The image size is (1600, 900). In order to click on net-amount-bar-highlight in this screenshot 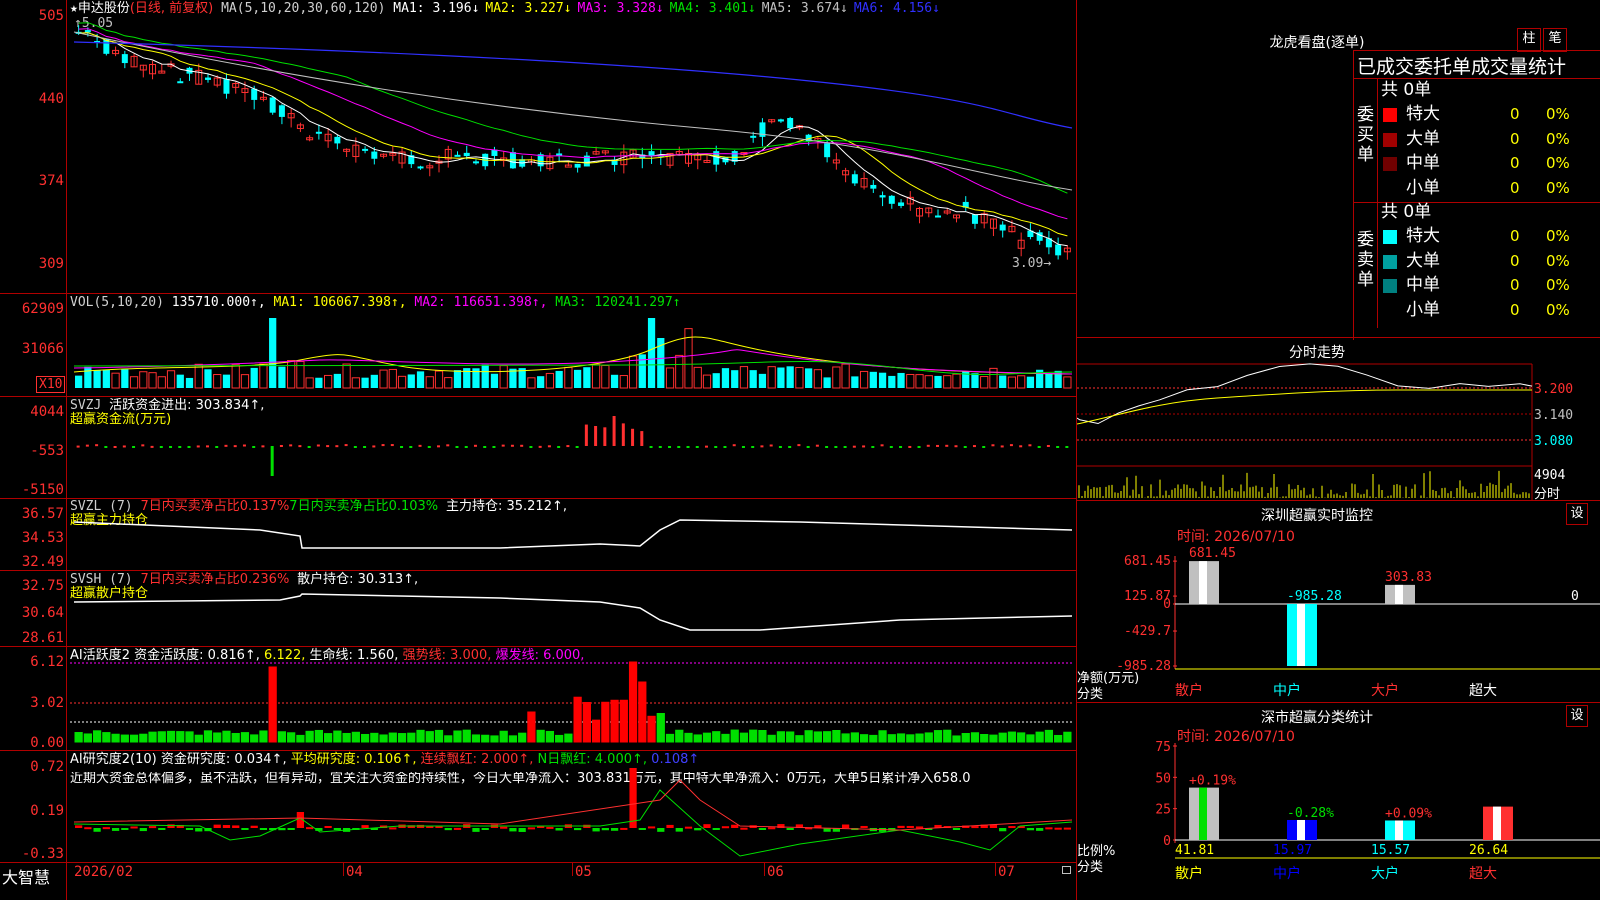, I will do `click(1203, 582)`.